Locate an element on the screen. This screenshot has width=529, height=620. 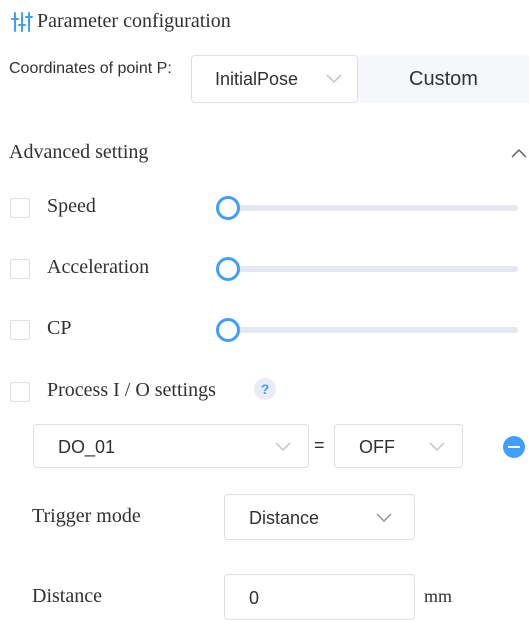
distance-input: 0 is located at coordinates (319, 597).